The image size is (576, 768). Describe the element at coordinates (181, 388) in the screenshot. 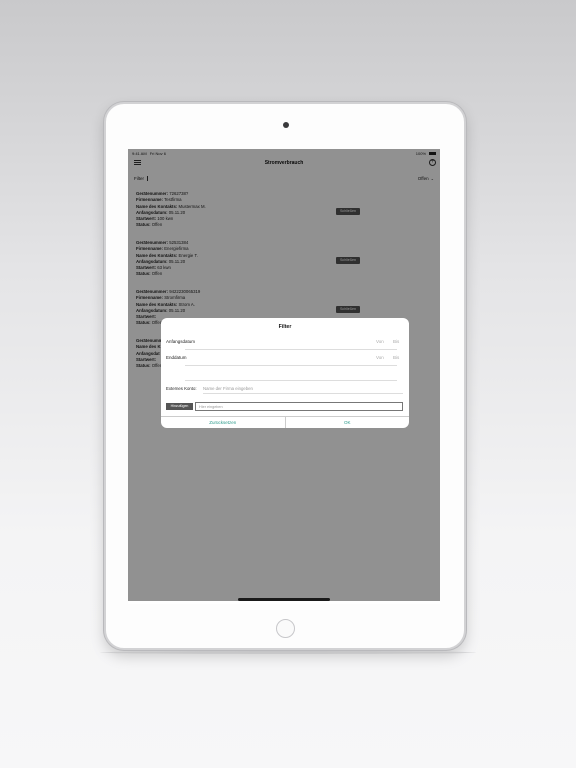

I see `external-account-label: Externes Konto:` at that location.